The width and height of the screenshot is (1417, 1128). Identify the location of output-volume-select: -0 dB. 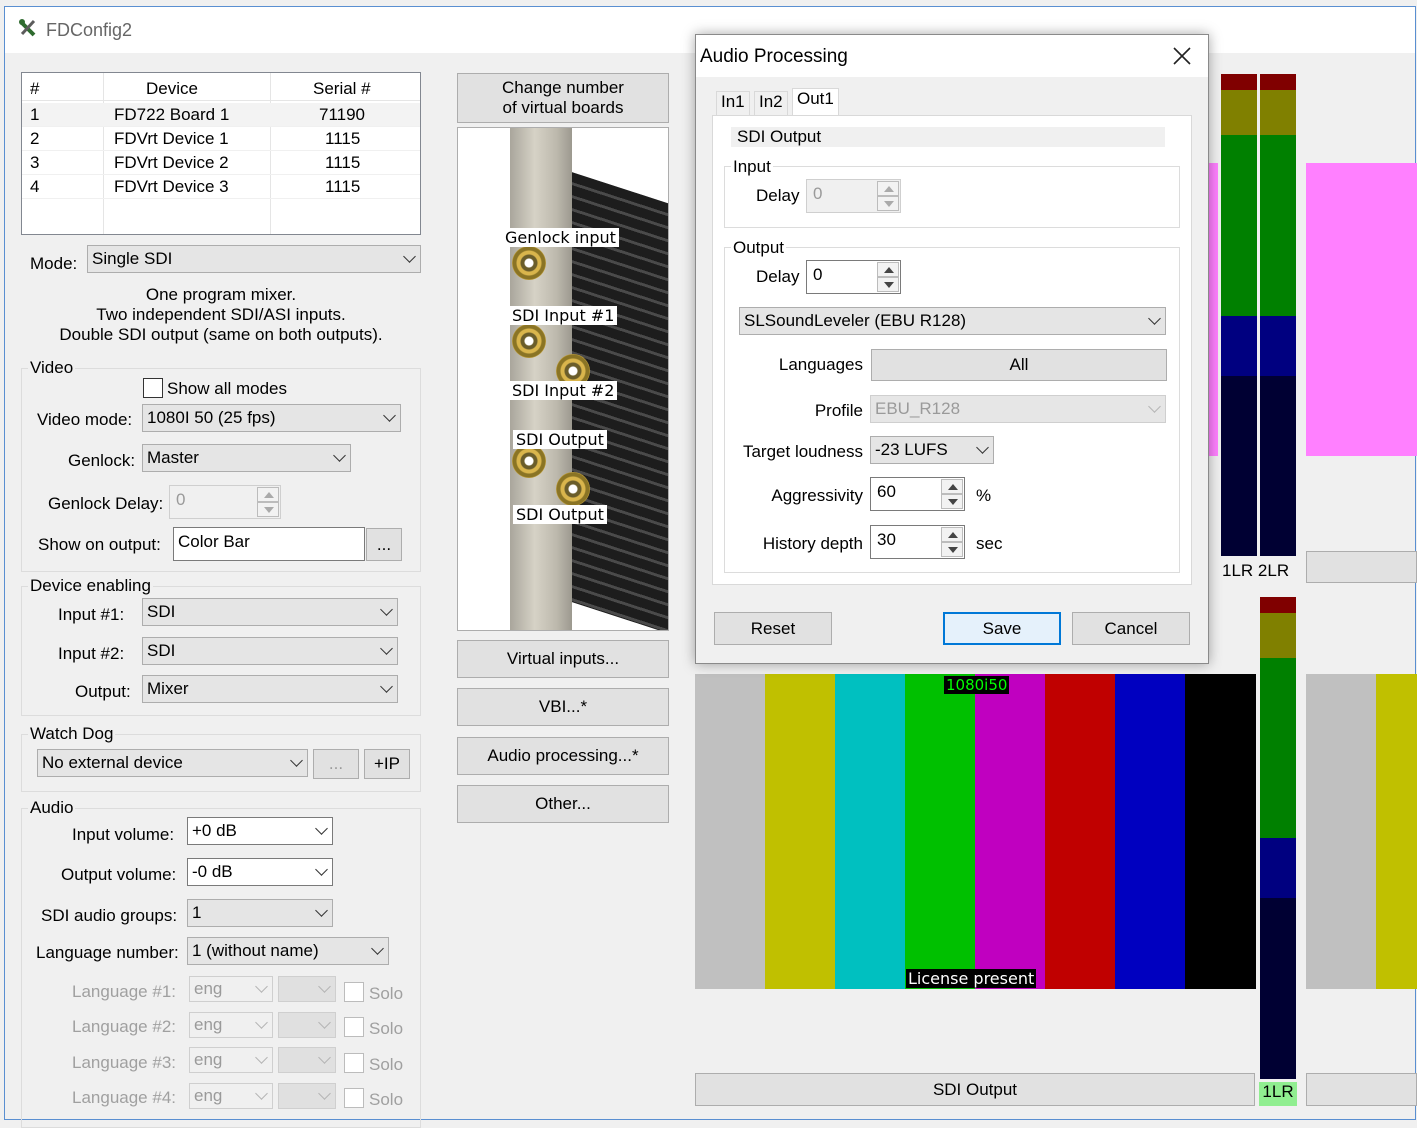
(260, 872).